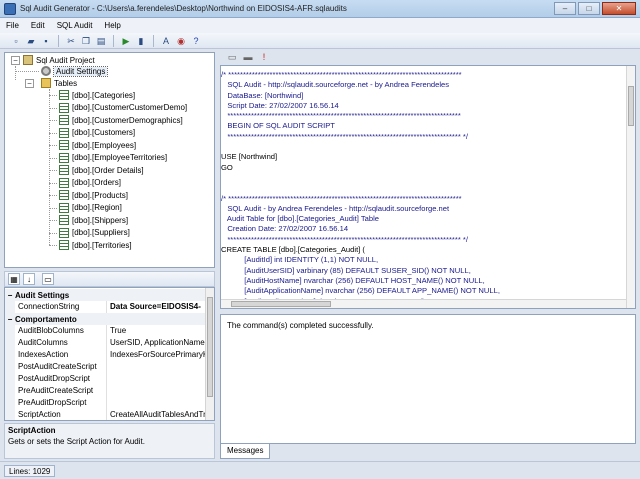 Image resolution: width=640 pixels, height=479 pixels. Describe the element at coordinates (126, 41) in the screenshot. I see `run-icon: ▶` at that location.